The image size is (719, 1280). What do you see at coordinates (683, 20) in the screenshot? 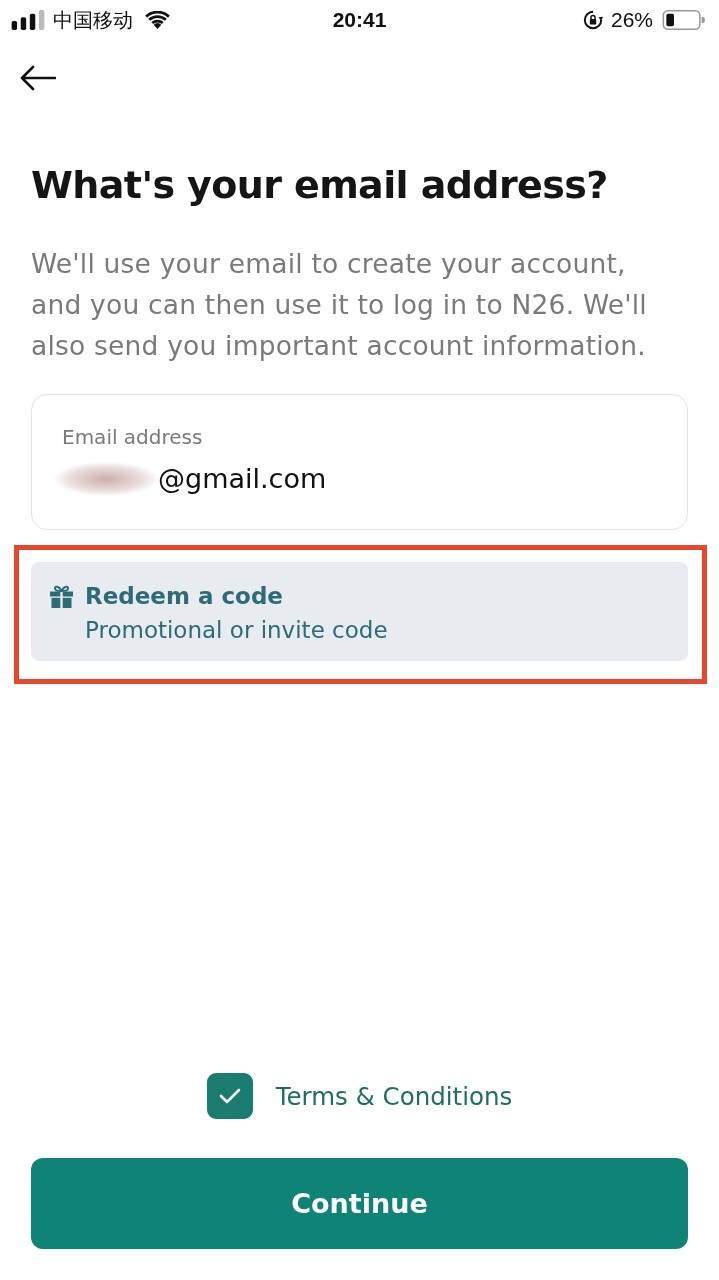
I see `battery-icon` at bounding box center [683, 20].